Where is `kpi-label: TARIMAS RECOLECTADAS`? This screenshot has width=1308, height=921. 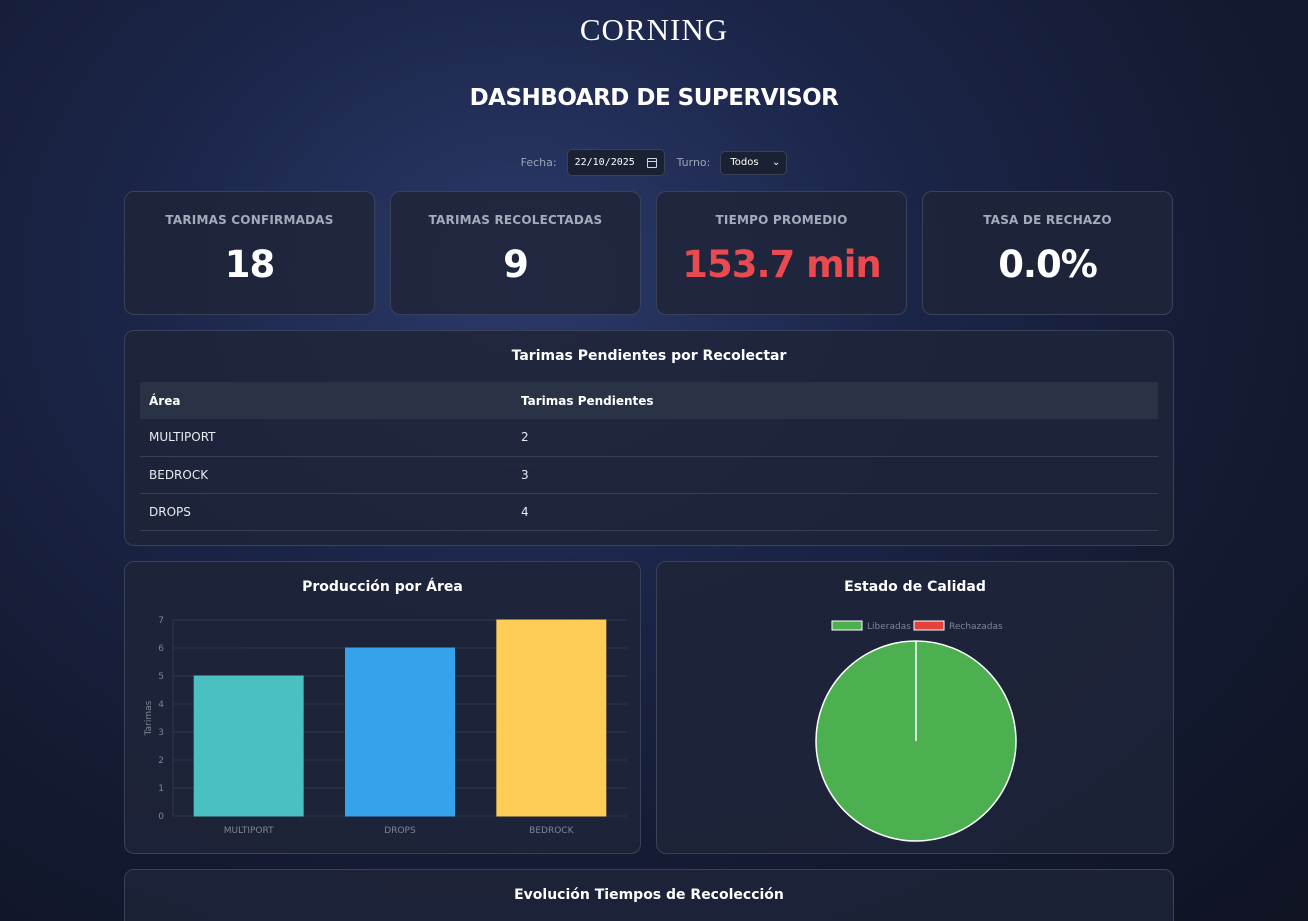 kpi-label: TARIMAS RECOLECTADAS is located at coordinates (515, 220).